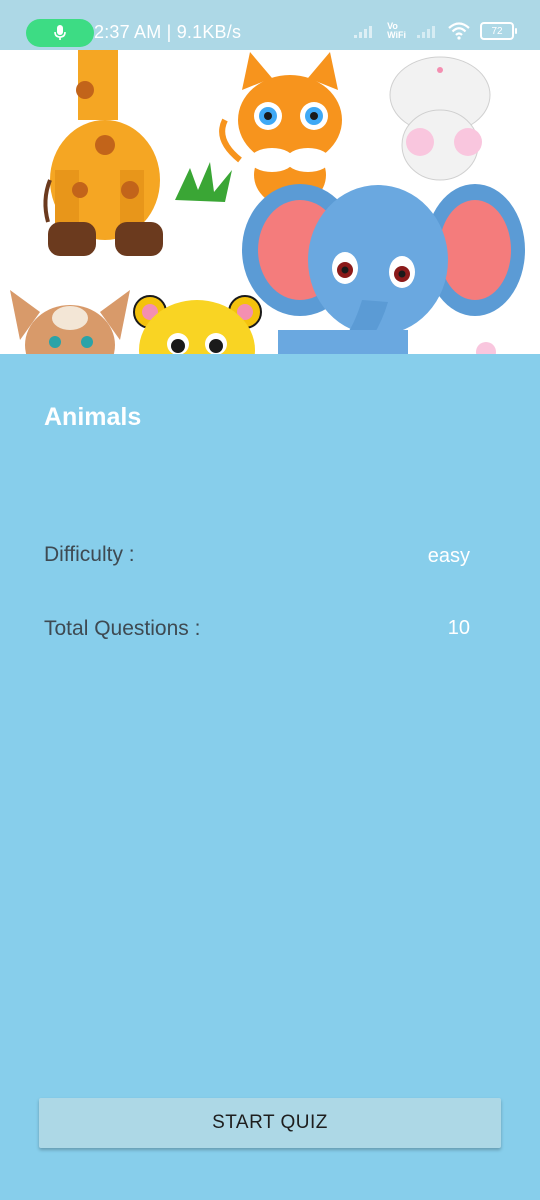 The height and width of the screenshot is (1200, 540). What do you see at coordinates (103, 153) in the screenshot?
I see `giraffe-icon` at bounding box center [103, 153].